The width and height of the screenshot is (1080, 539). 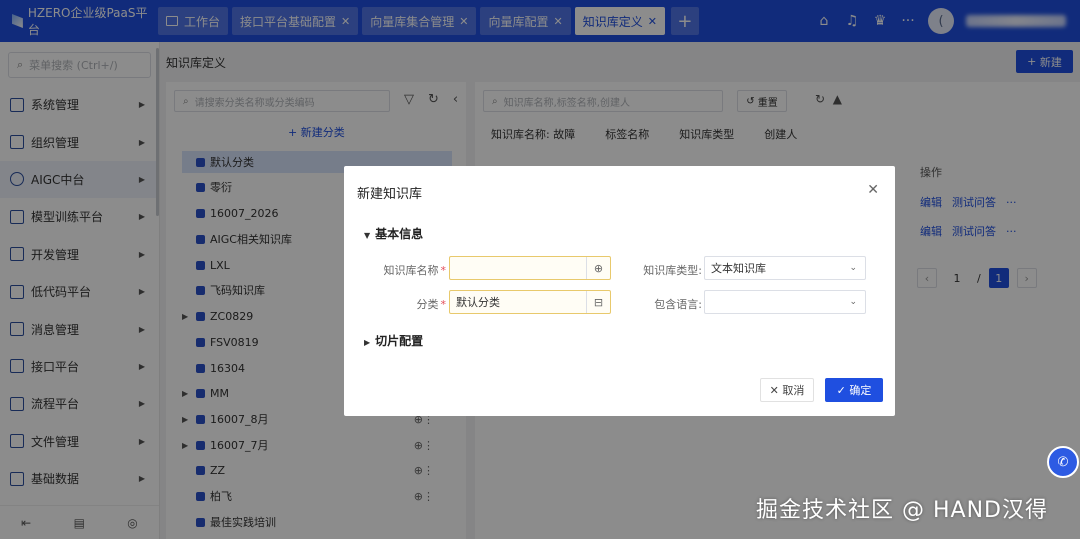 What do you see at coordinates (598, 268) in the screenshot?
I see `globe-icon: ⊕` at bounding box center [598, 268].